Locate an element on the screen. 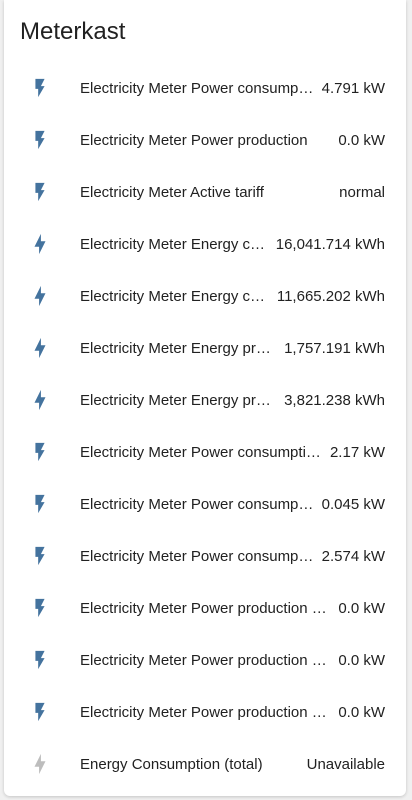  entity-state: normal is located at coordinates (362, 192).